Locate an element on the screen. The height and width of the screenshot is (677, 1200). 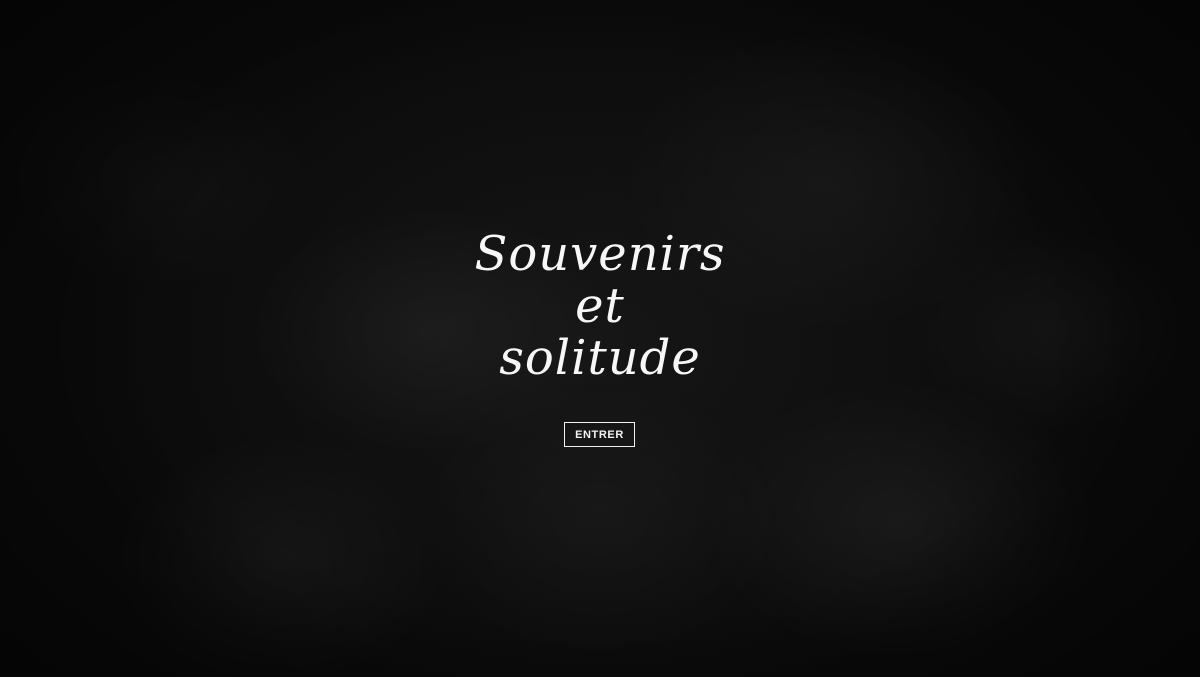
title-line-1: Souvenirs is located at coordinates (600, 254).